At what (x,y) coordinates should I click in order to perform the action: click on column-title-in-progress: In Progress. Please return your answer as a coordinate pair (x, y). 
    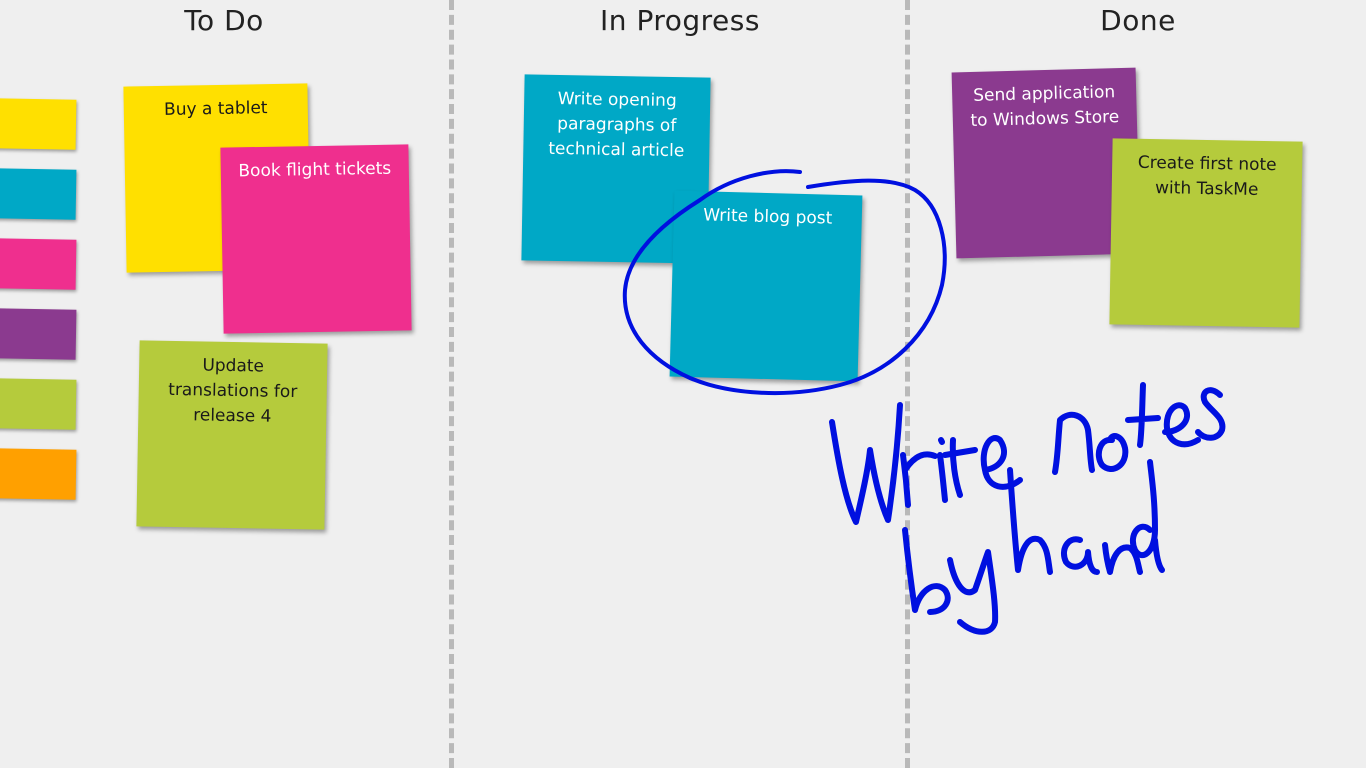
    Looking at the image, I should click on (680, 20).